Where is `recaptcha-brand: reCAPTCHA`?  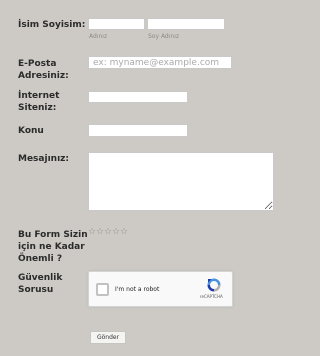 recaptcha-brand: reCAPTCHA is located at coordinates (211, 296).